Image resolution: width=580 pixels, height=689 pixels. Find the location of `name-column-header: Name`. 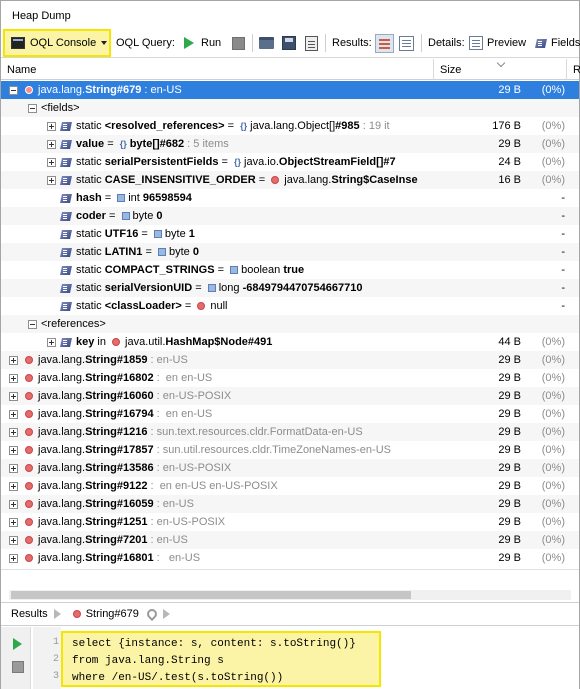

name-column-header: Name is located at coordinates (217, 69).